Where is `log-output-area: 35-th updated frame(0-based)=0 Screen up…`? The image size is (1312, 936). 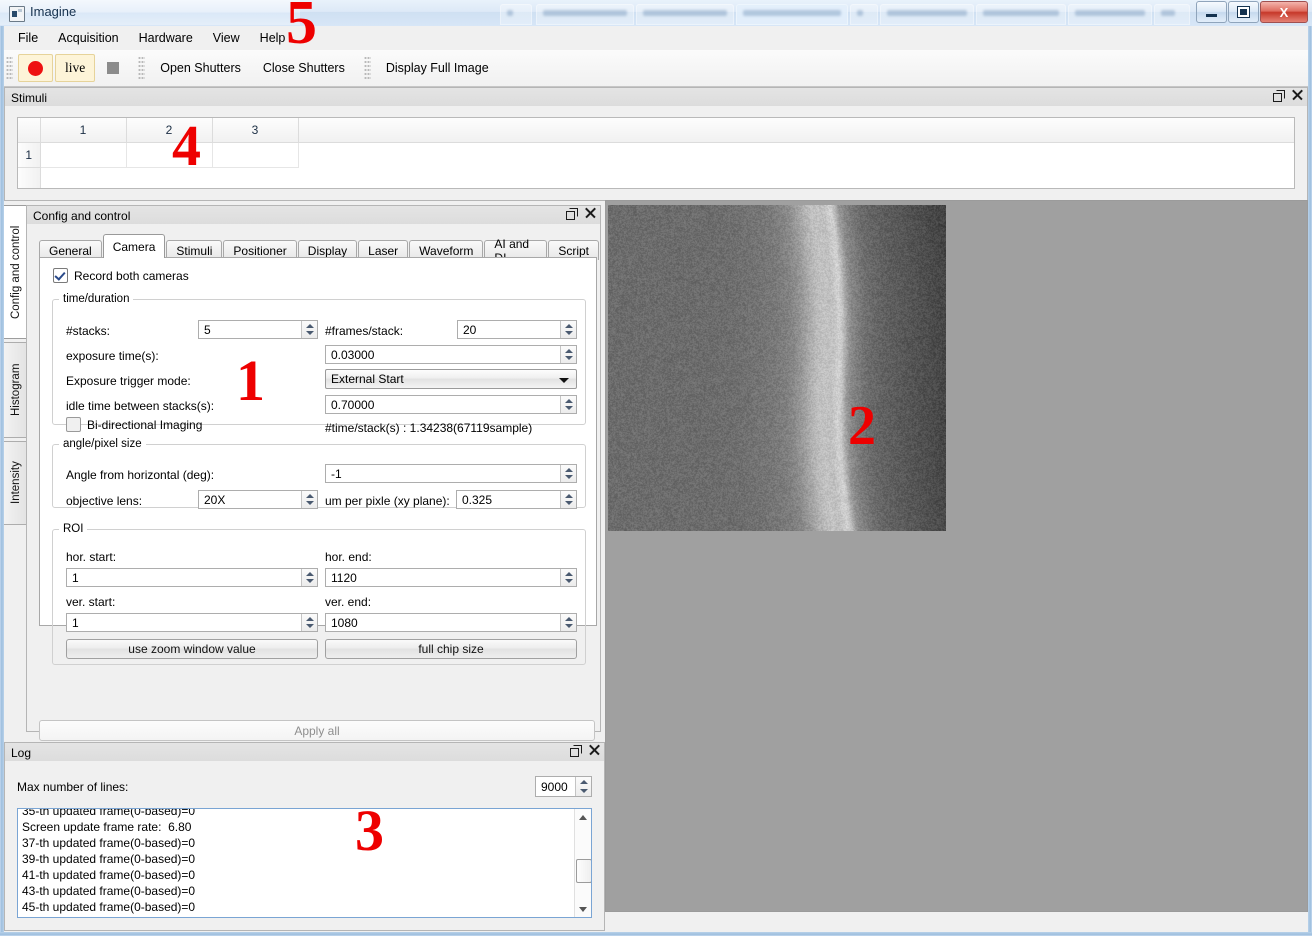
log-output-area: 35-th updated frame(0-based)=0 Screen up… is located at coordinates (304, 863).